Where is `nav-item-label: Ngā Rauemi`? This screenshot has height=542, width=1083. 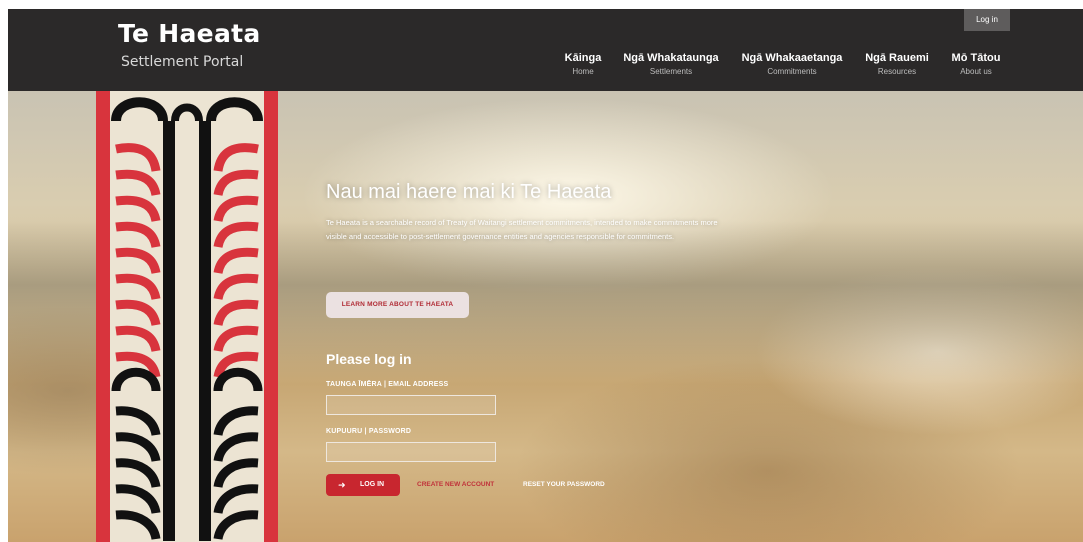
nav-item-label: Ngā Rauemi is located at coordinates (897, 58).